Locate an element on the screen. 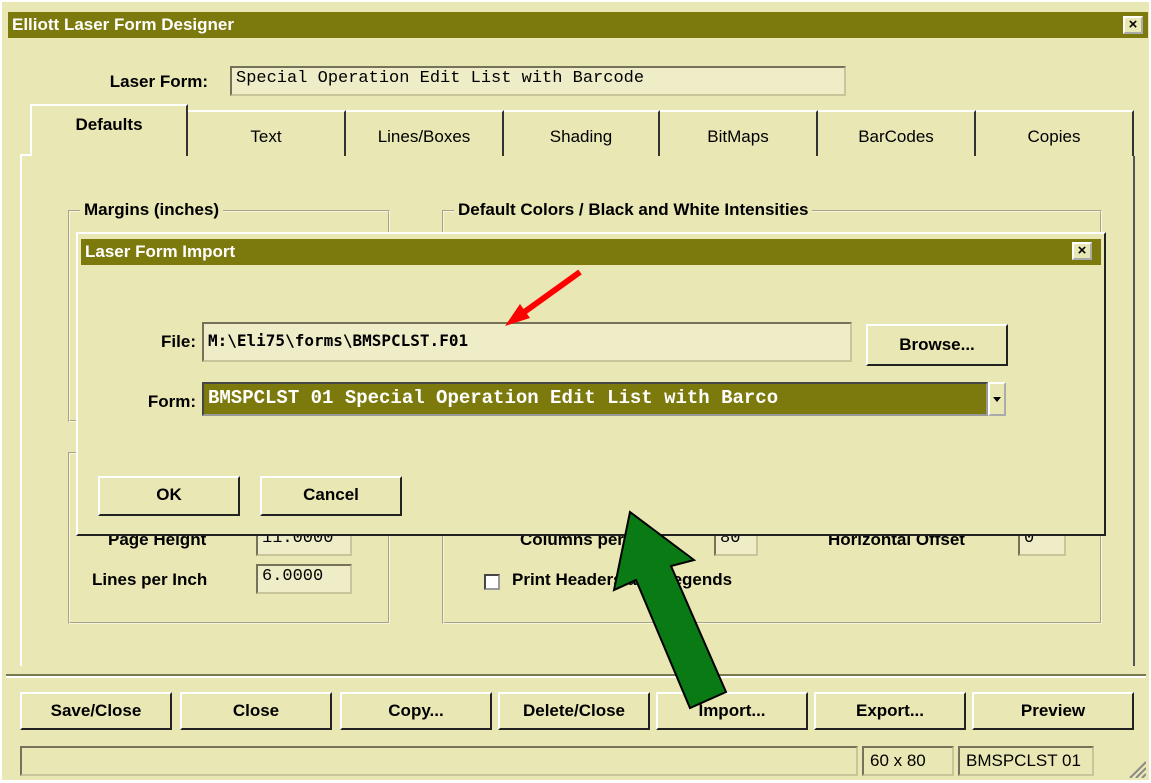  laser-form-field: Special Operation Edit List with Barcode is located at coordinates (538, 81).